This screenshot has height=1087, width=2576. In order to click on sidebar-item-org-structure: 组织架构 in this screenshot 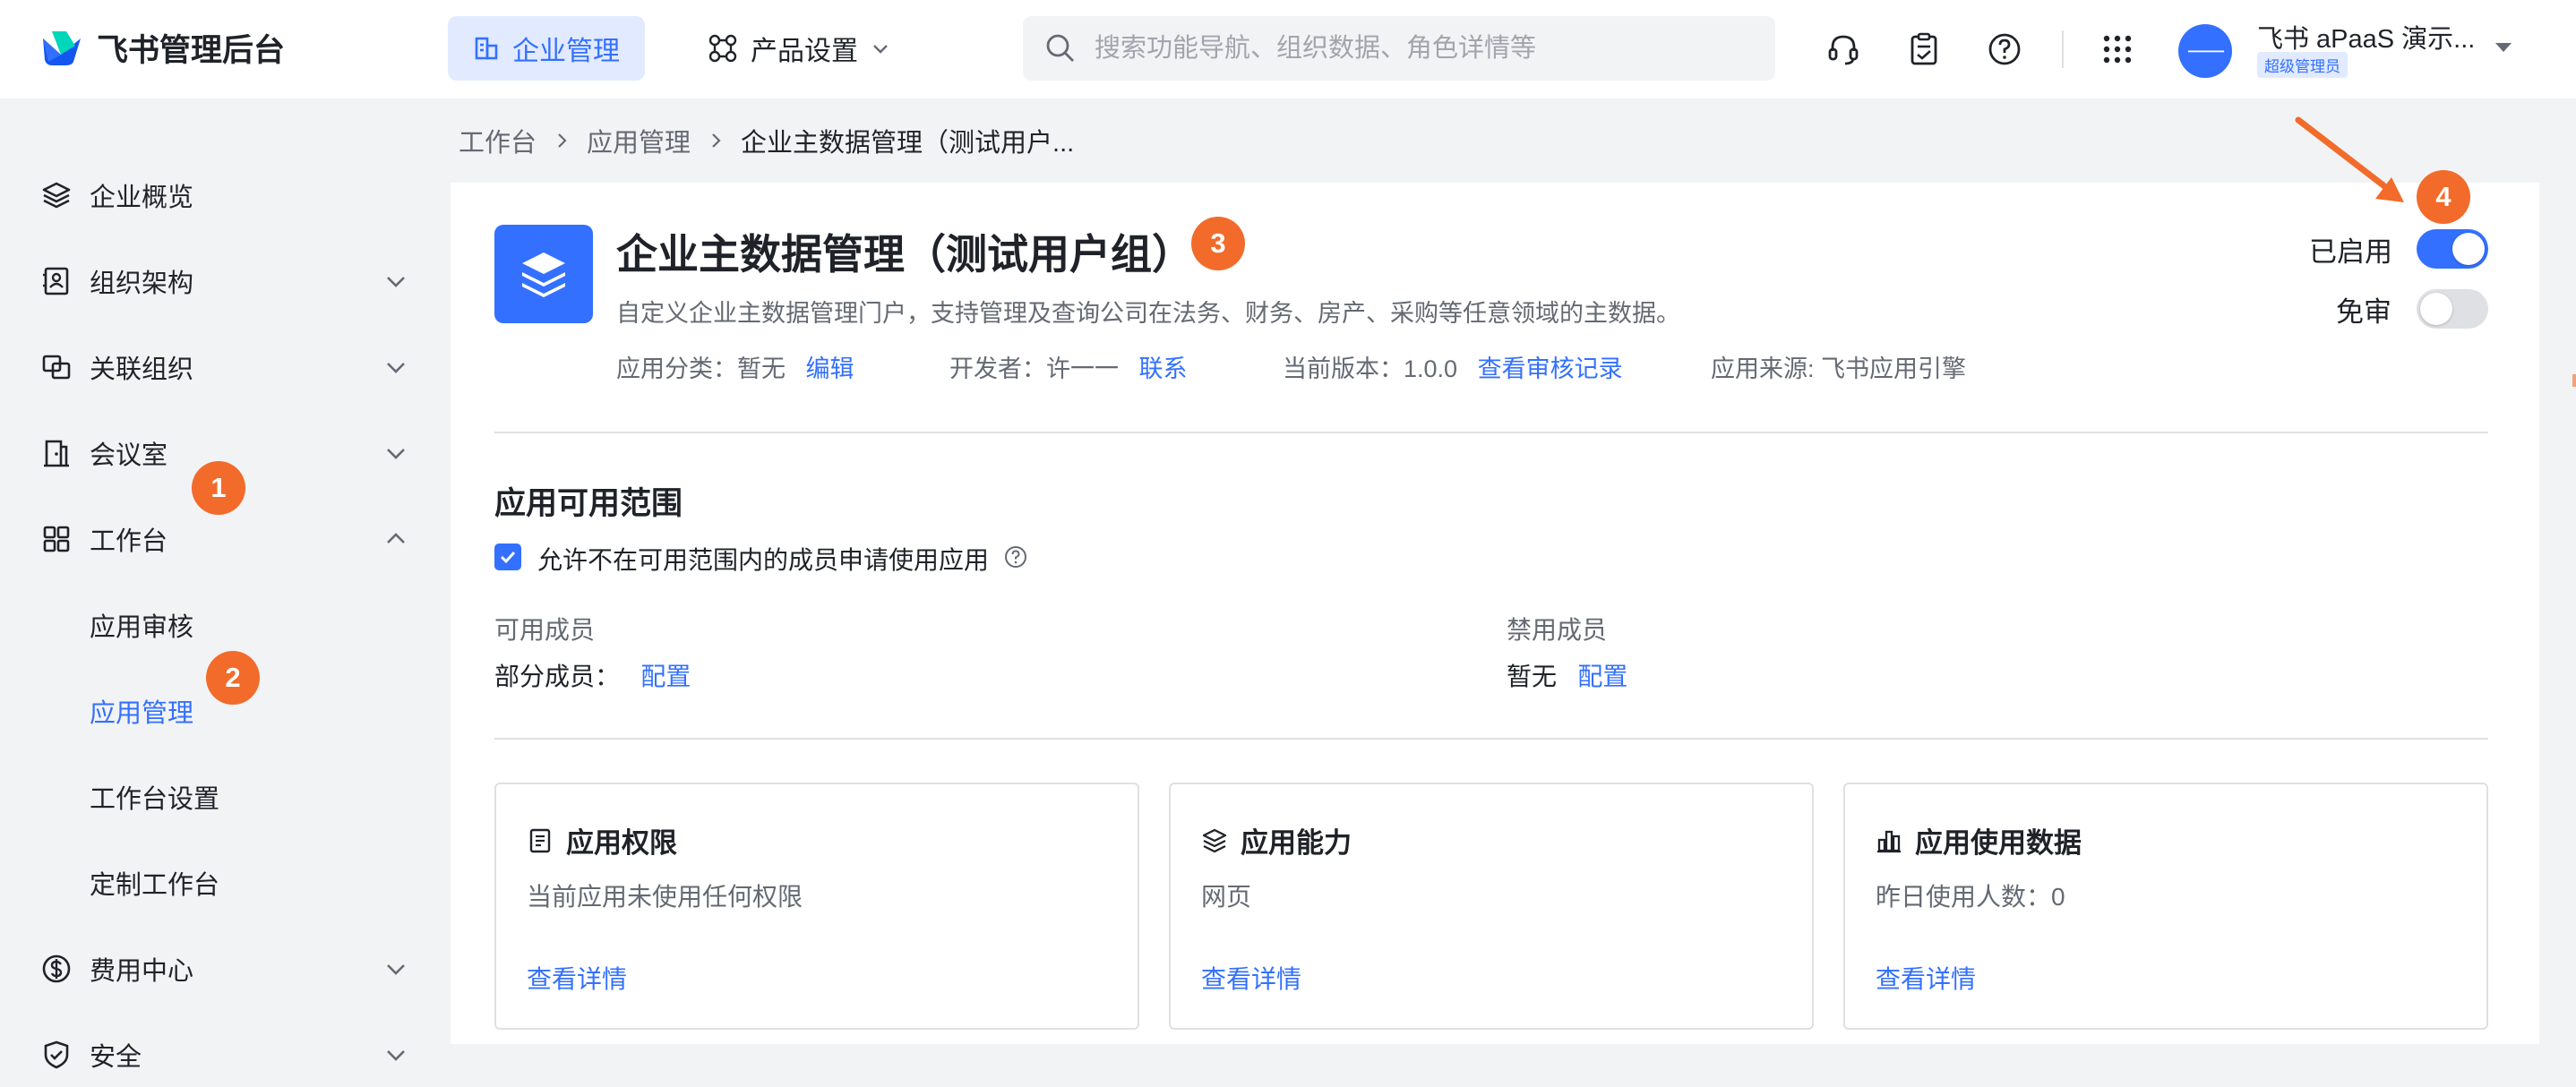, I will do `click(224, 281)`.